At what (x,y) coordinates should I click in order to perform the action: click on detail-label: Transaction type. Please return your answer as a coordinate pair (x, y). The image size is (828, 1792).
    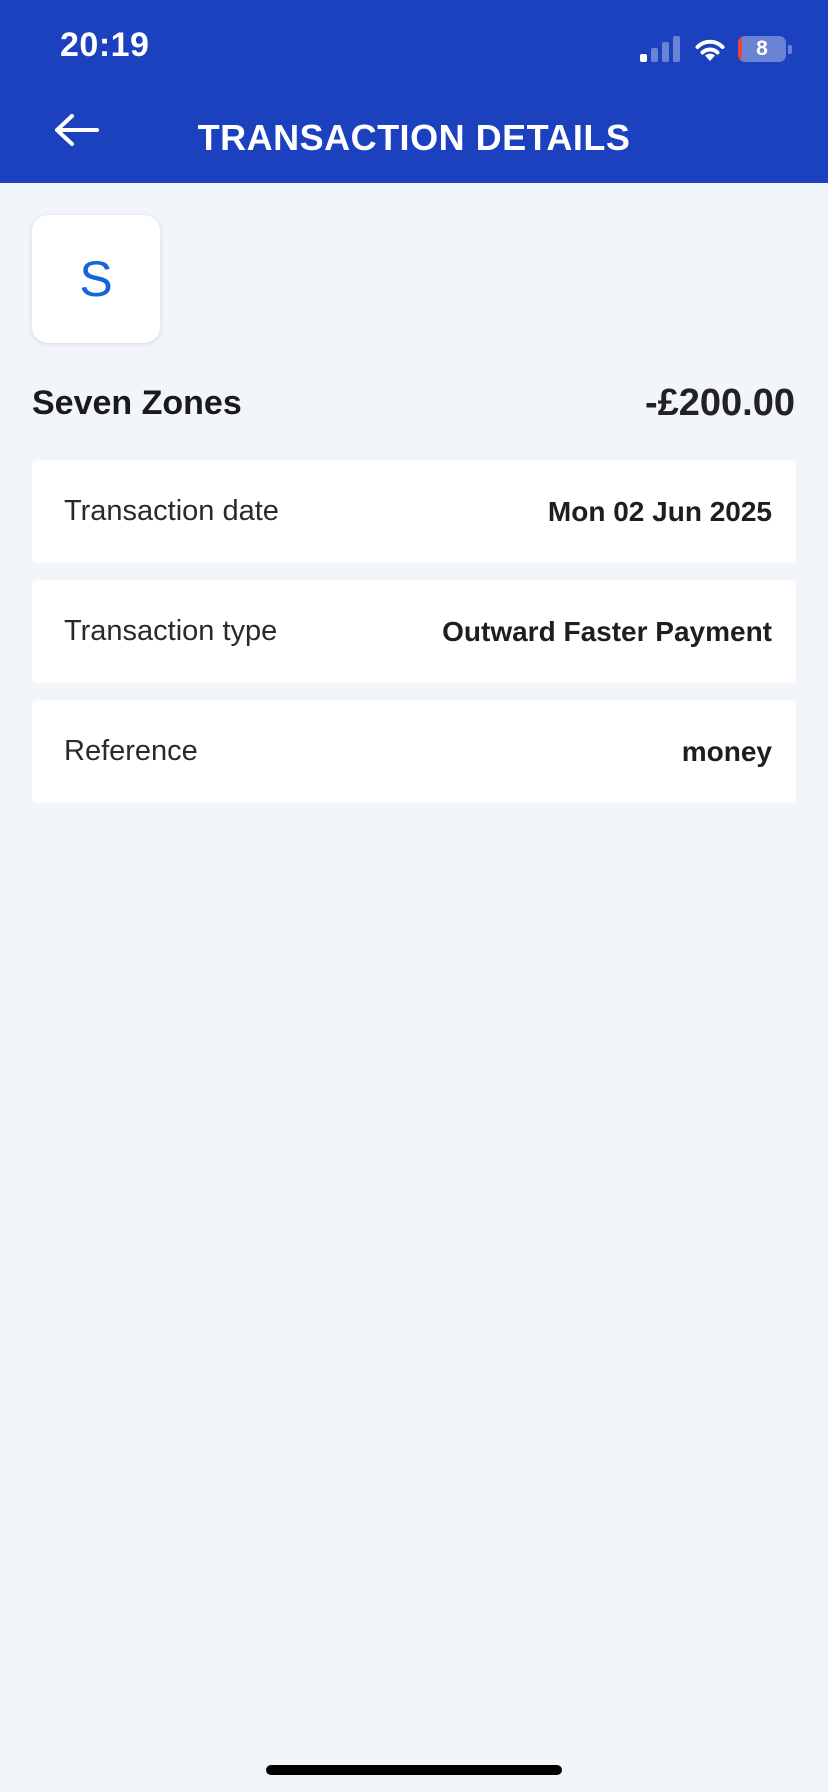
    Looking at the image, I should click on (171, 631).